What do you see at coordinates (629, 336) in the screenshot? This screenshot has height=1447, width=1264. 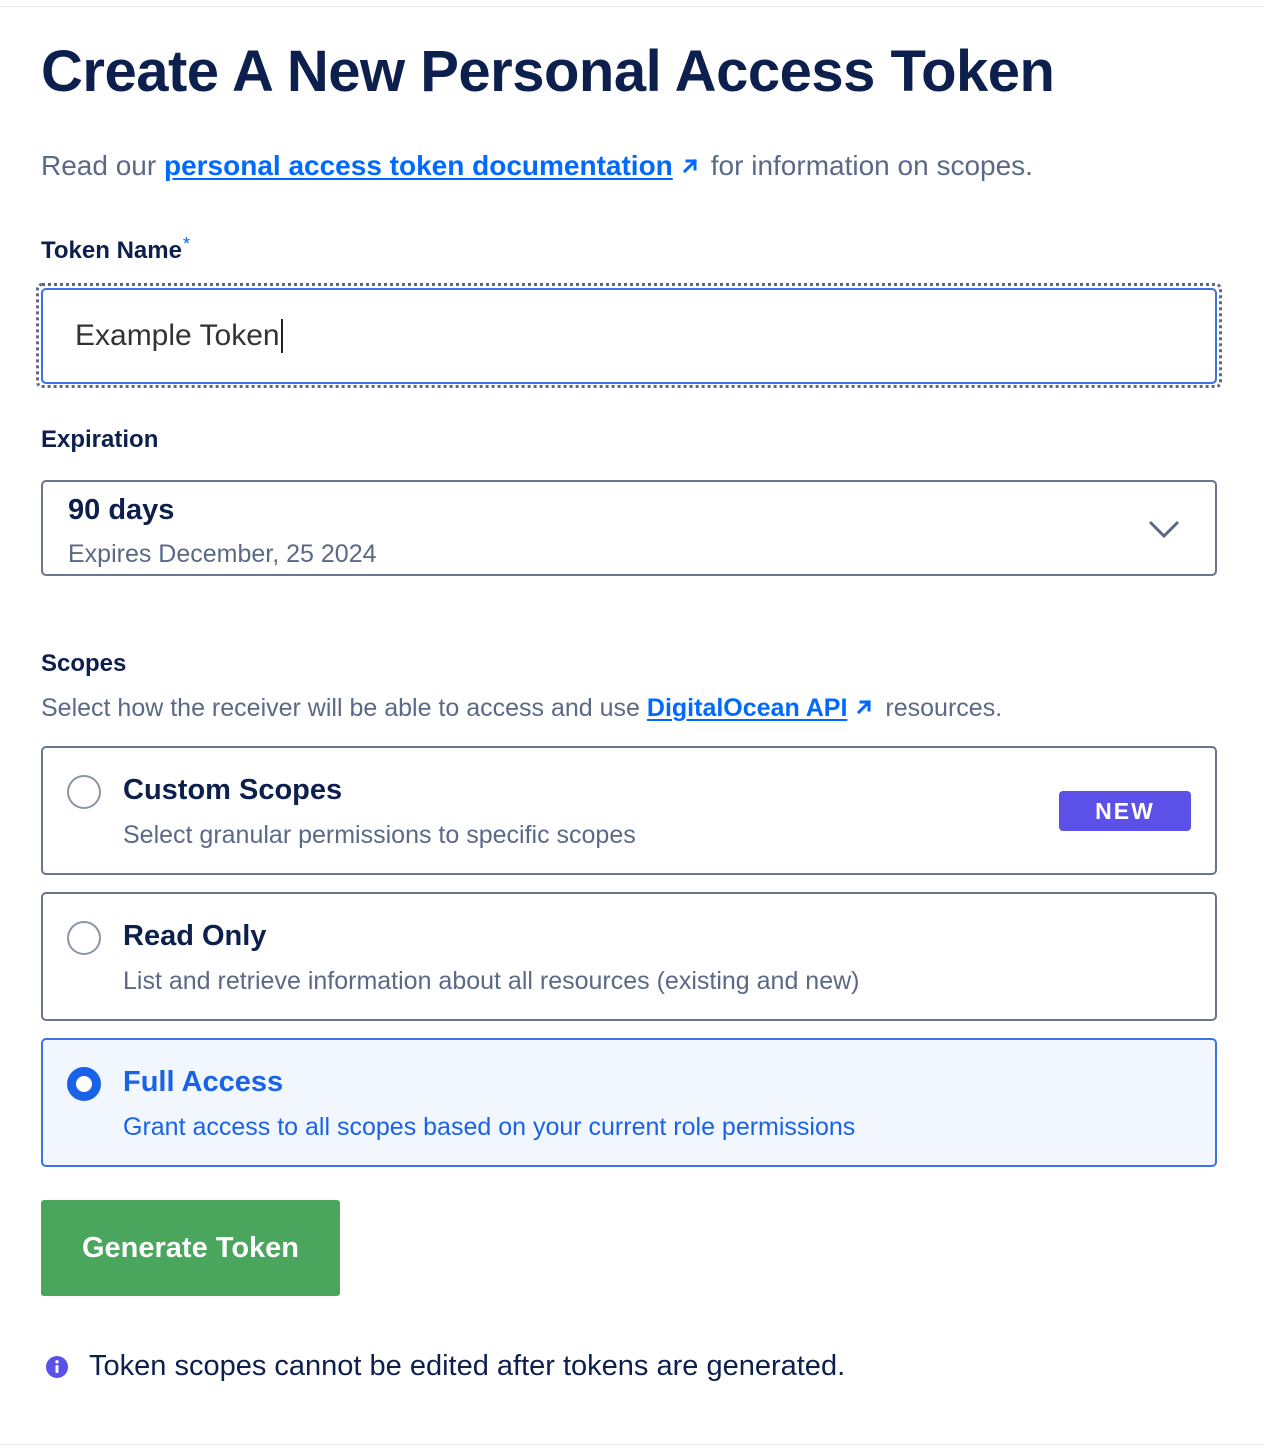 I see `token-name-input: Example Token` at bounding box center [629, 336].